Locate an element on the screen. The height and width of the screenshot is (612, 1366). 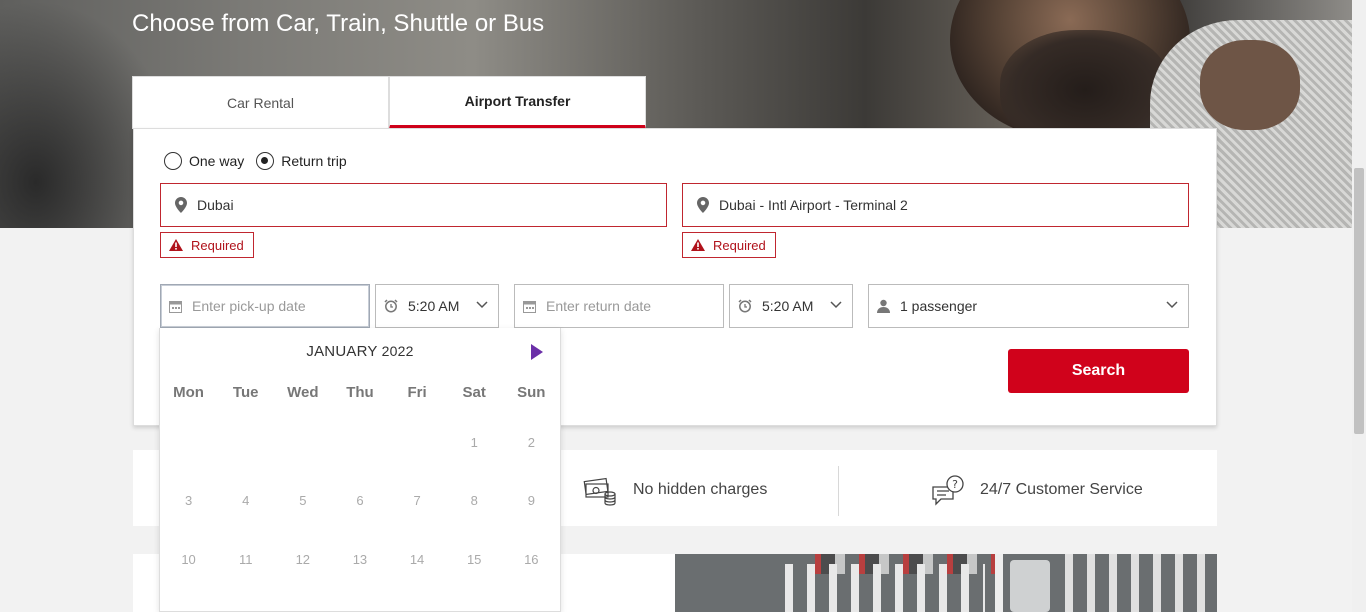
calendar-day: 7 is located at coordinates (417, 500).